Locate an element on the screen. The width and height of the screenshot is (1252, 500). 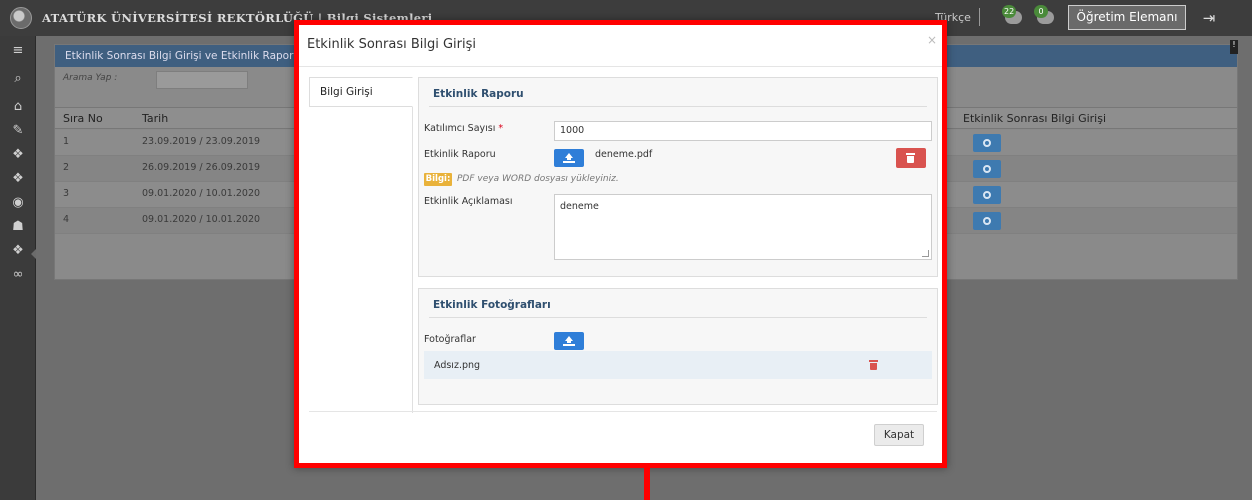
column-header: Tarih is located at coordinates (155, 118).